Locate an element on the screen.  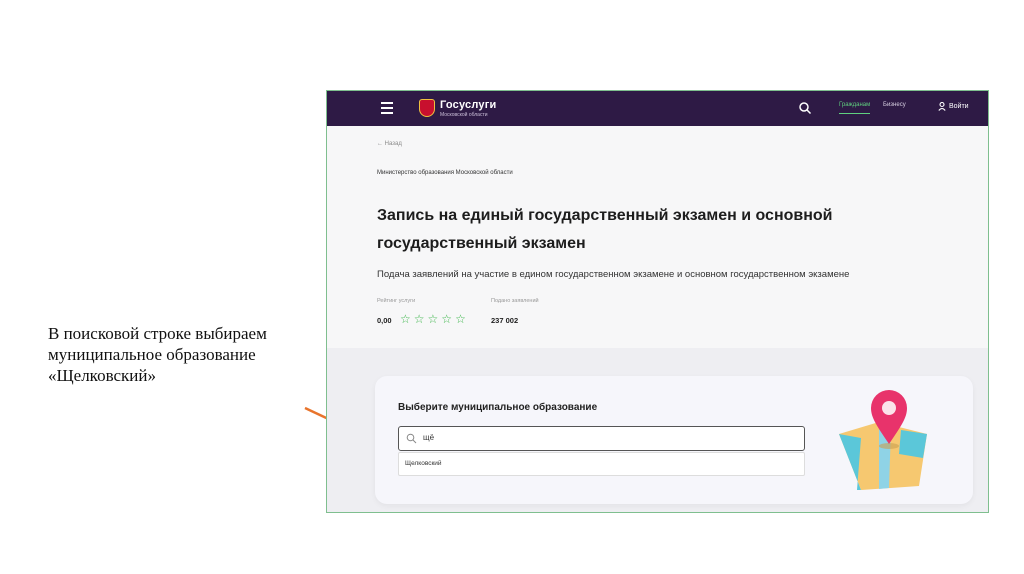
back-label: Назад is located at coordinates (393, 144).